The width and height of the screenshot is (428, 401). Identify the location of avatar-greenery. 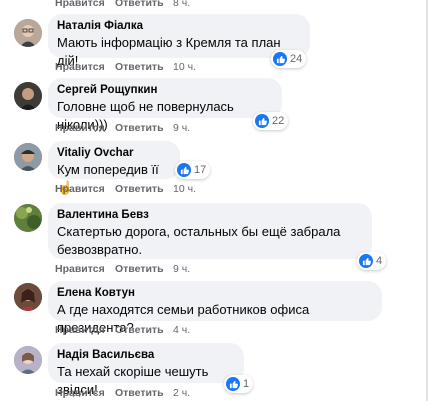
(28, 218).